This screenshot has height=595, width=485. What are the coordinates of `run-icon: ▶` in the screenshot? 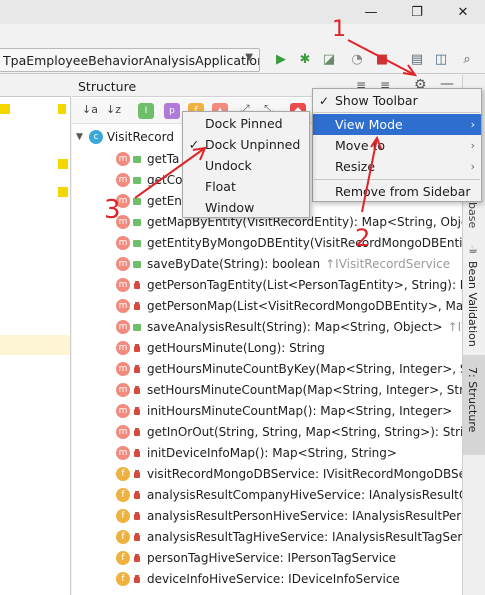 It's located at (281, 59).